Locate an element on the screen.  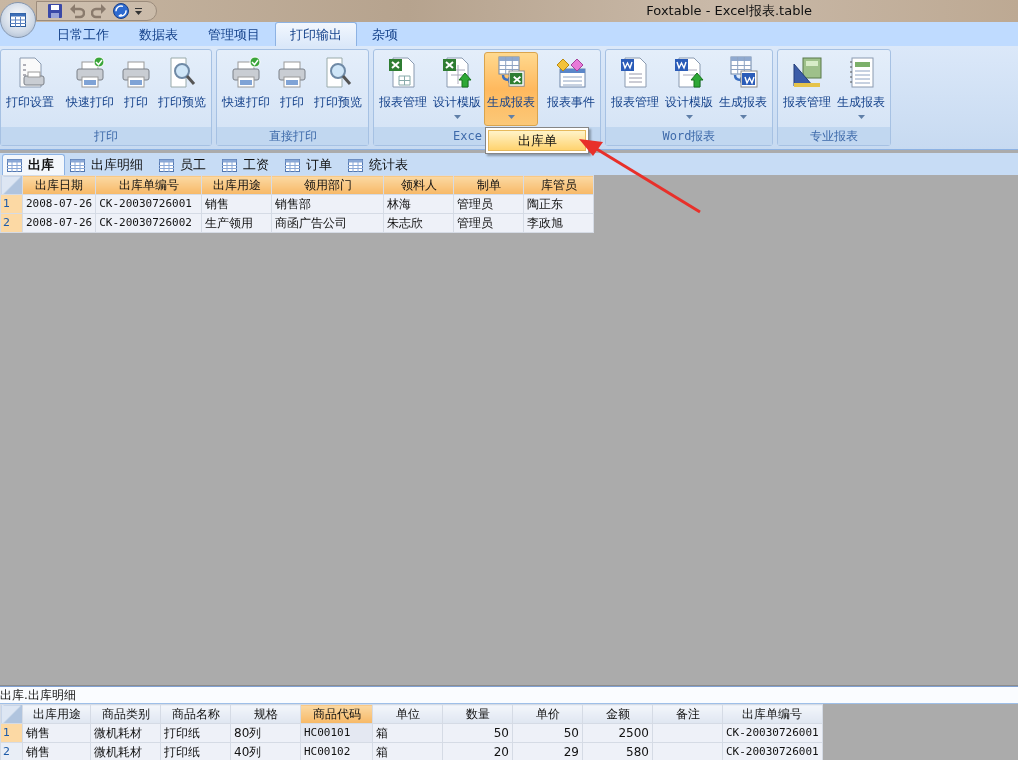
spreadsheet-upload-icon is located at coordinates (457, 72).